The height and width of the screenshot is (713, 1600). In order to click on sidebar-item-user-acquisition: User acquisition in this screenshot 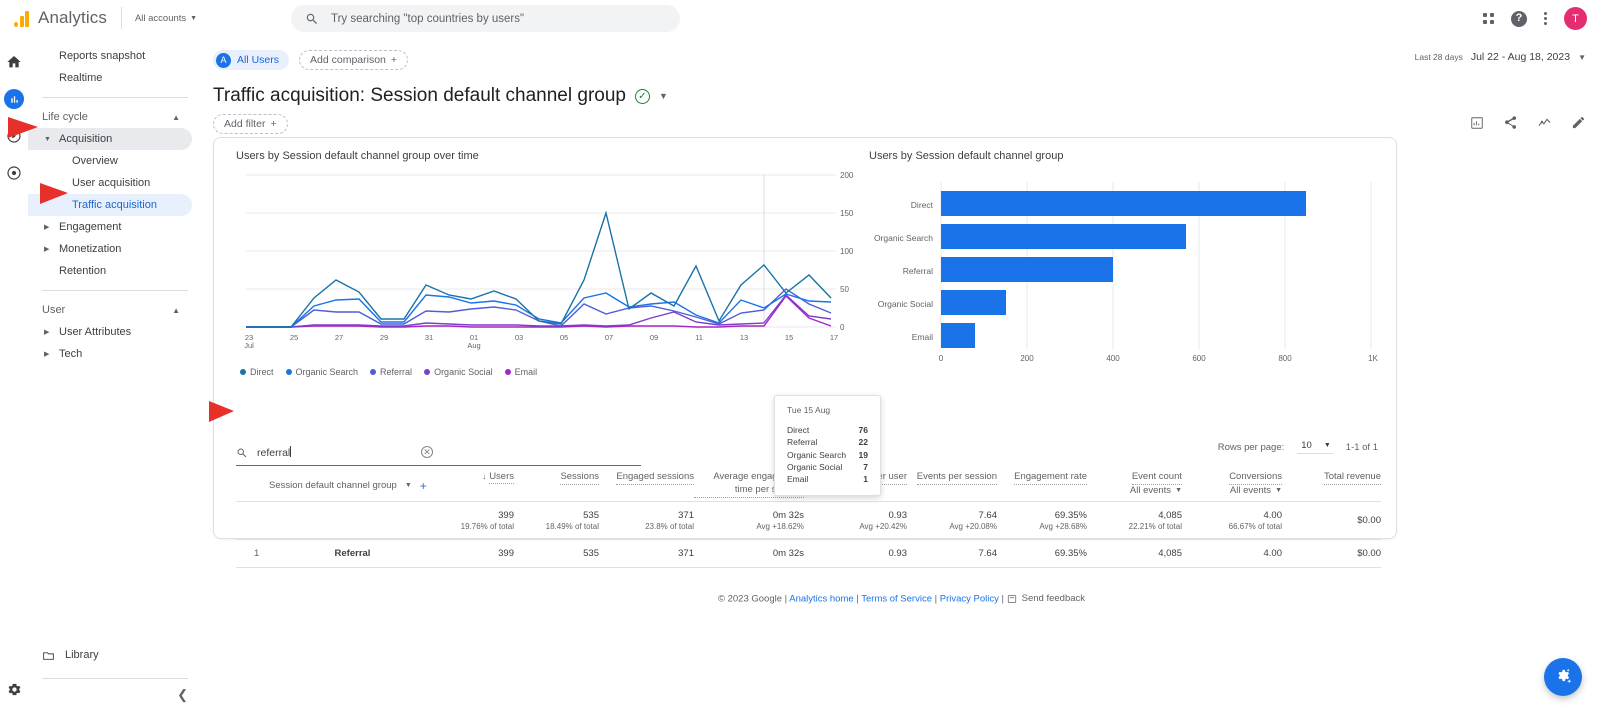, I will do `click(110, 183)`.